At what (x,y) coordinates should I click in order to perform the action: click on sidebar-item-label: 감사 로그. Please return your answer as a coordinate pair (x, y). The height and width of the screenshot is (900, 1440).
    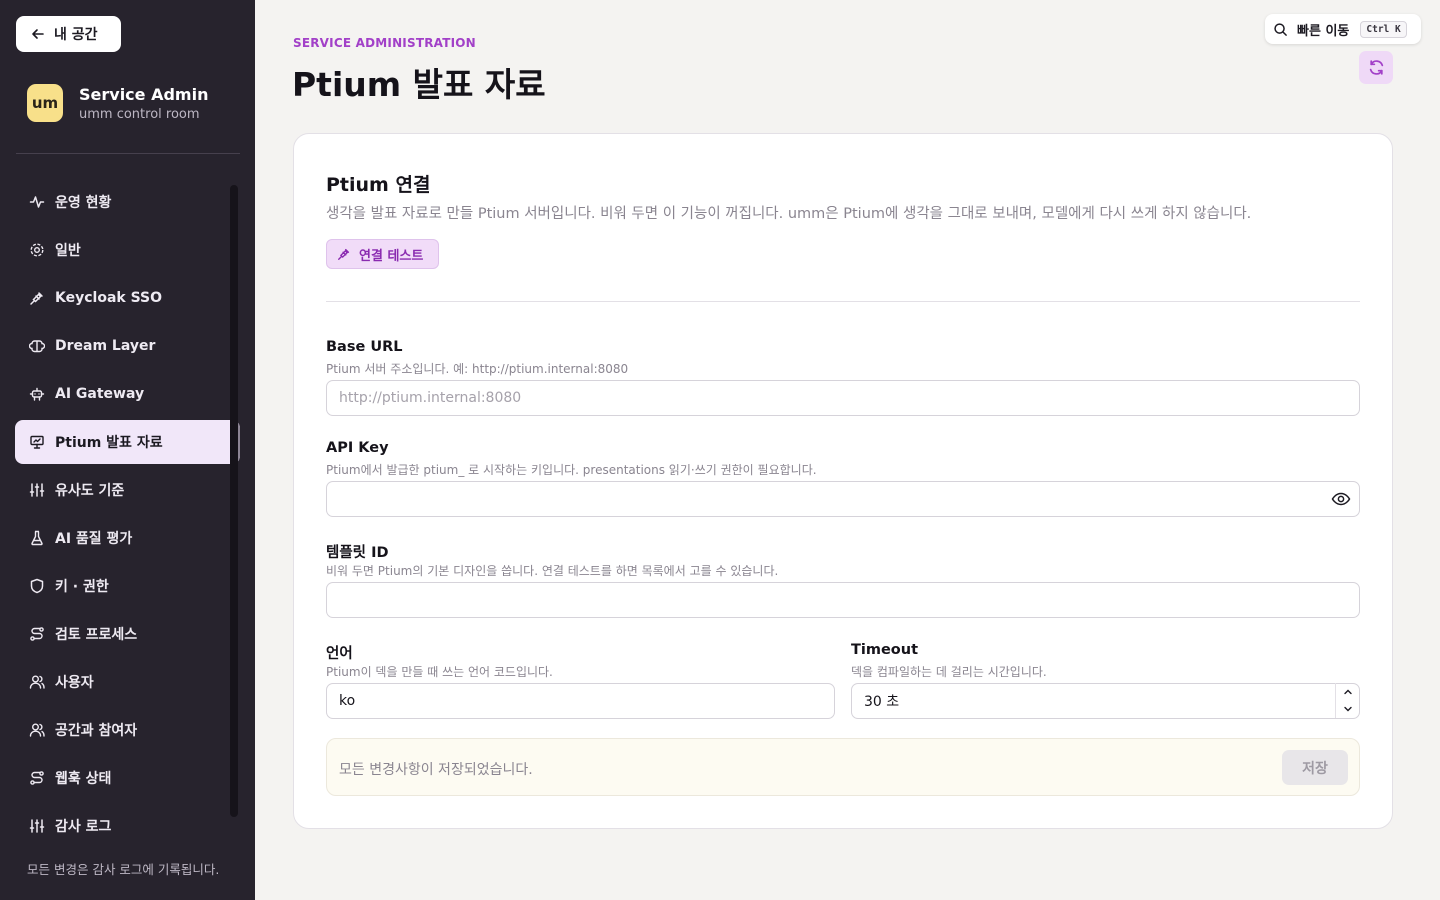
    Looking at the image, I should click on (83, 827).